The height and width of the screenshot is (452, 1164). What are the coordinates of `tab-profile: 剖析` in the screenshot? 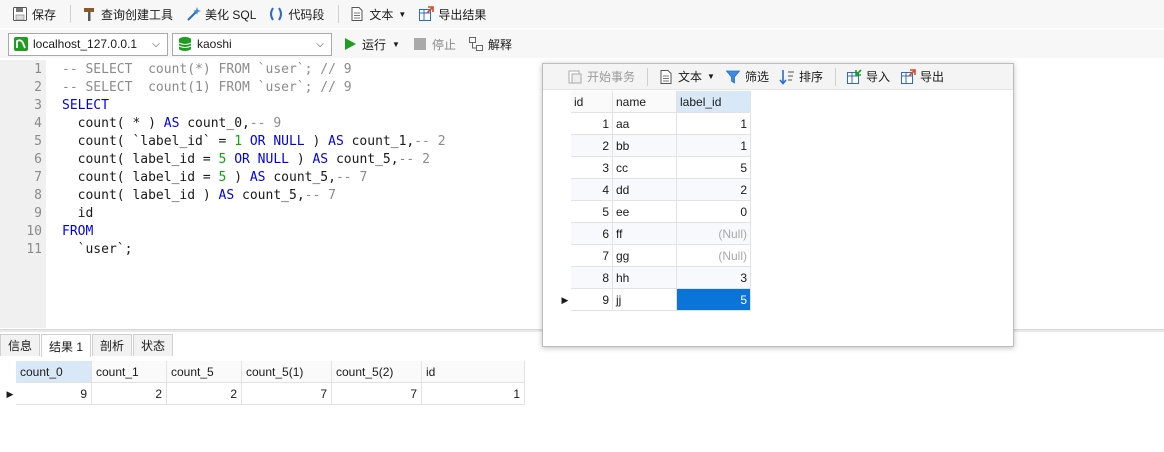 It's located at (112, 345).